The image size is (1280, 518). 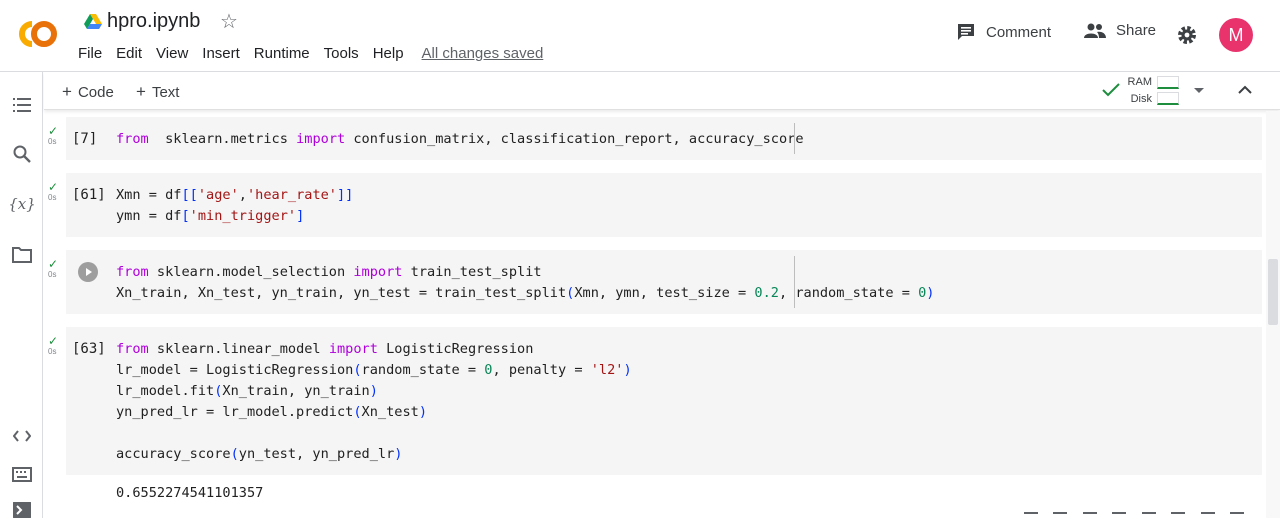 I want to click on notebook-title: hpro.ipynb, so click(x=153, y=21).